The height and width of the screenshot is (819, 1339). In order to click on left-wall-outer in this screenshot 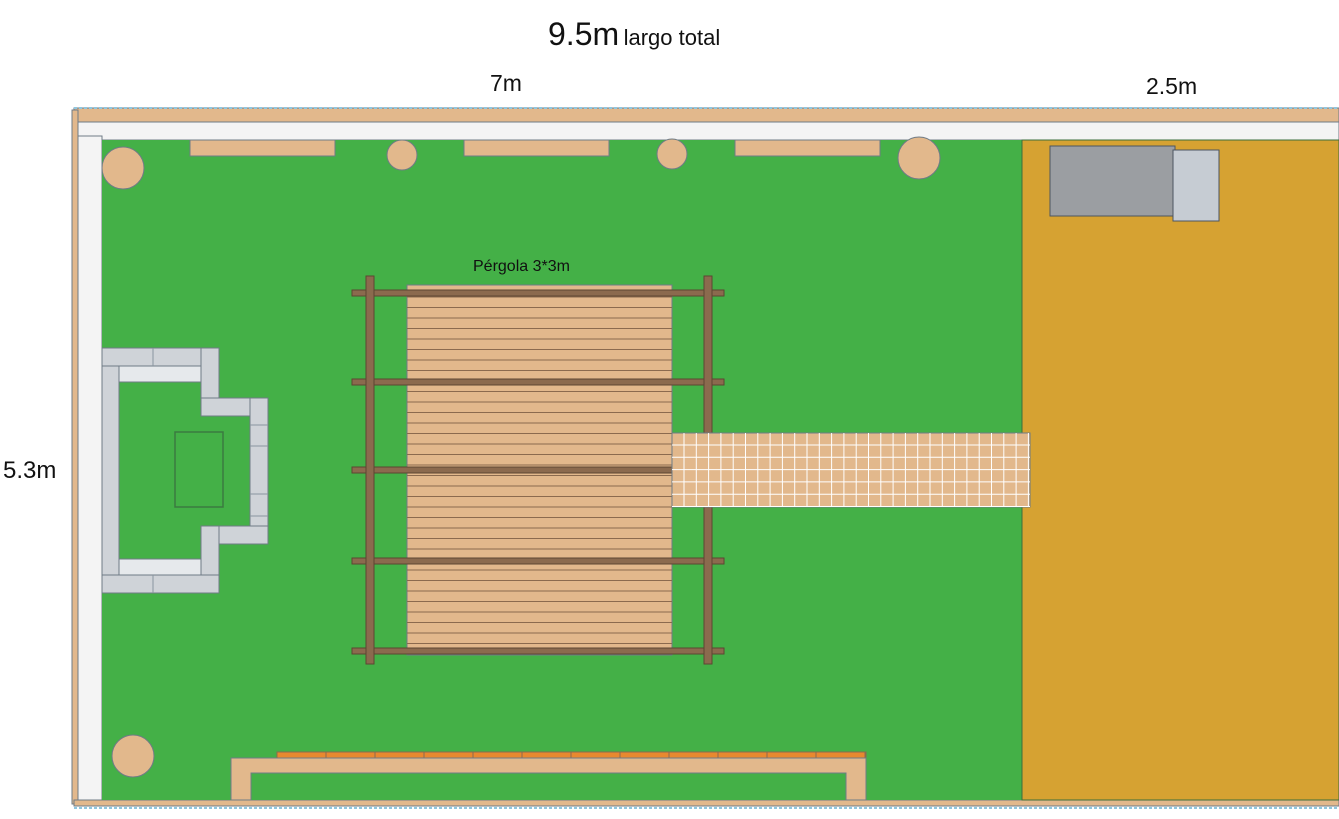, I will do `click(75, 457)`.